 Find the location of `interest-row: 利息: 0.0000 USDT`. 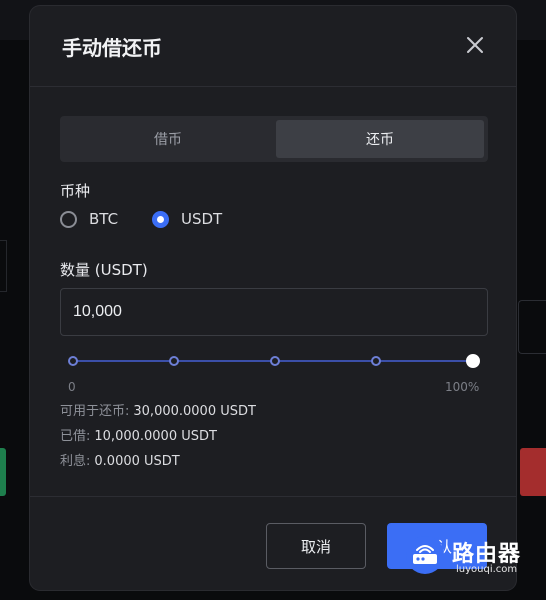

interest-row: 利息: 0.0000 USDT is located at coordinates (120, 459).